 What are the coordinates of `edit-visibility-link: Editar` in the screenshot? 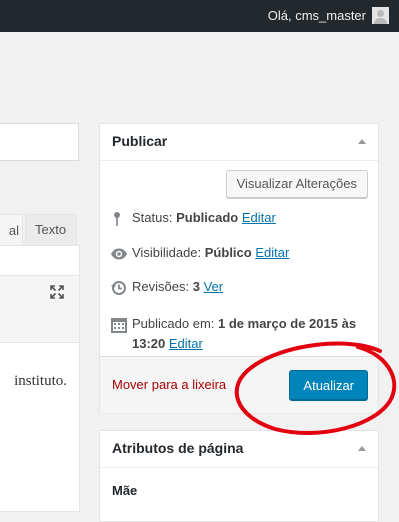 It's located at (272, 252).